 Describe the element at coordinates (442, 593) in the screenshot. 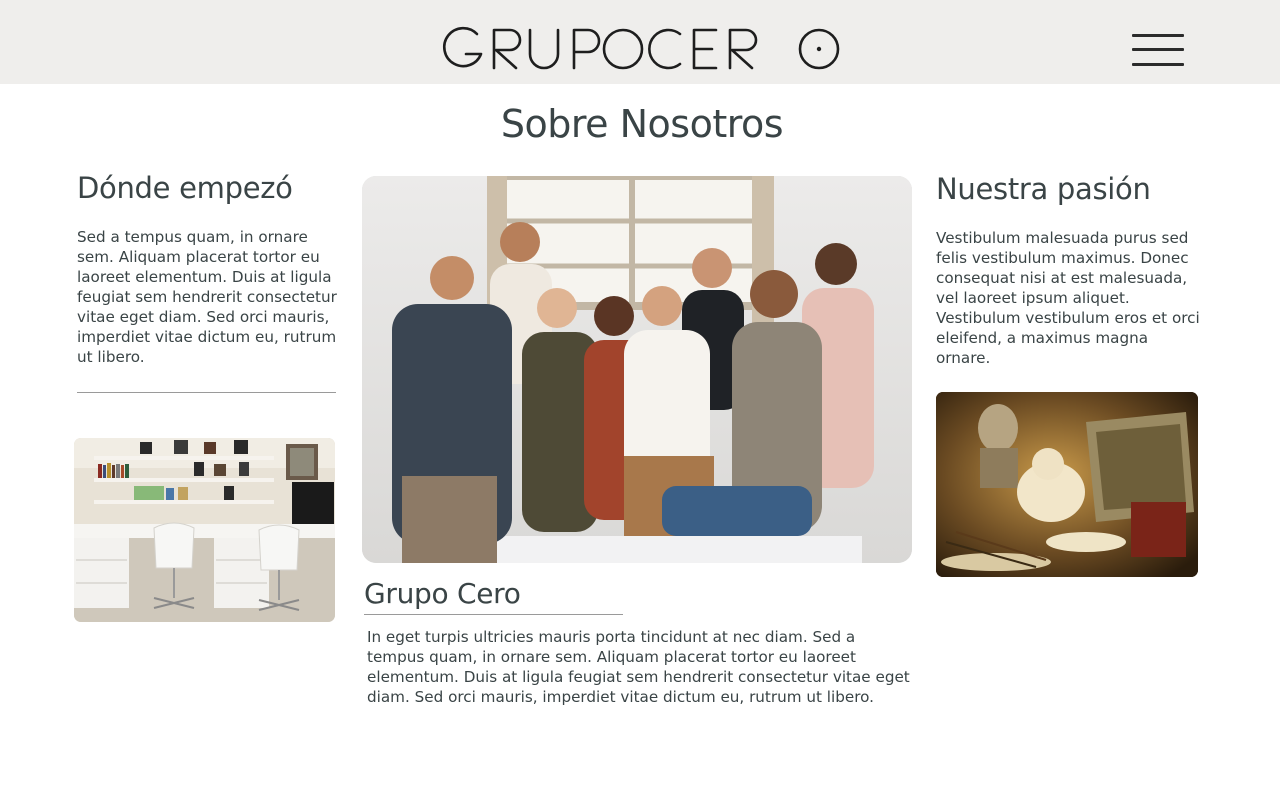

I see `section-heading-company: Grupo Cero` at that location.